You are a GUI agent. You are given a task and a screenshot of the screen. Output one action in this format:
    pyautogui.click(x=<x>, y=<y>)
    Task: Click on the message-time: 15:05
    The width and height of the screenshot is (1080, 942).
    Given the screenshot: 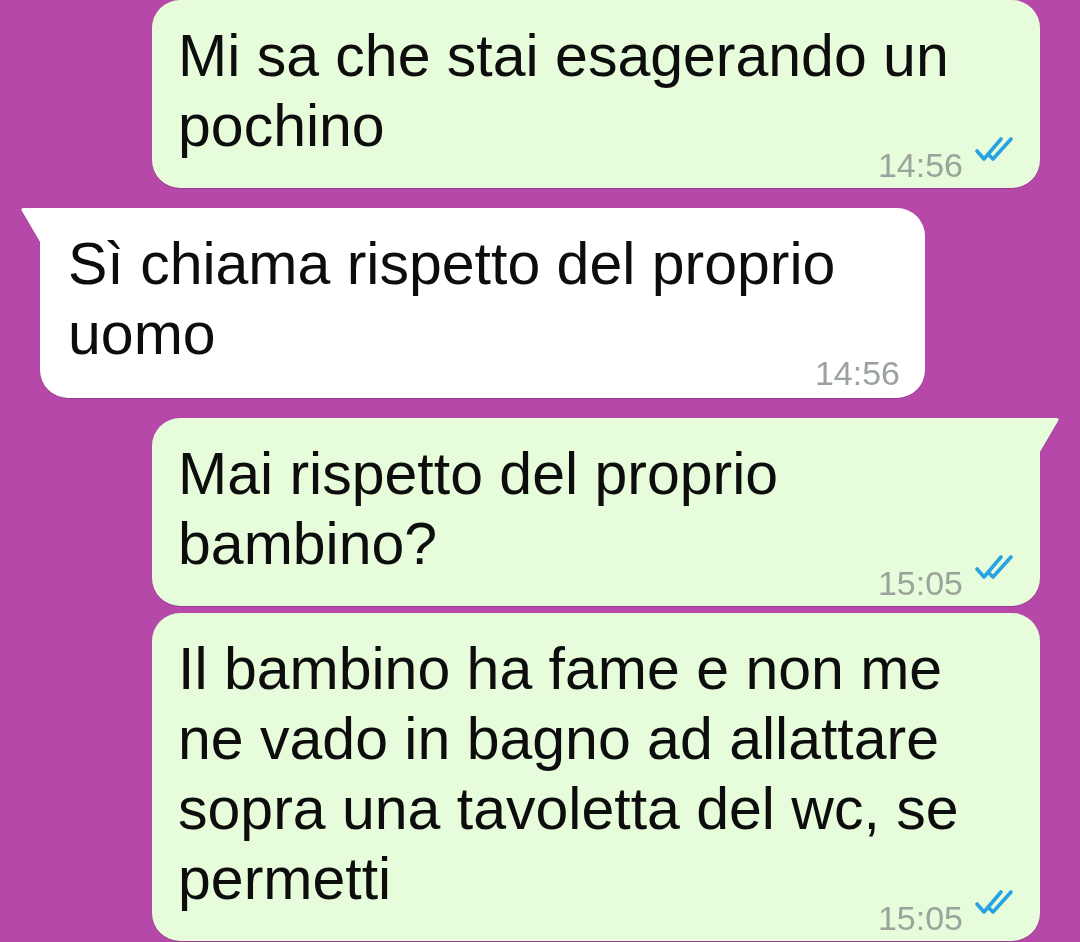 What is the action you would take?
    pyautogui.click(x=920, y=583)
    